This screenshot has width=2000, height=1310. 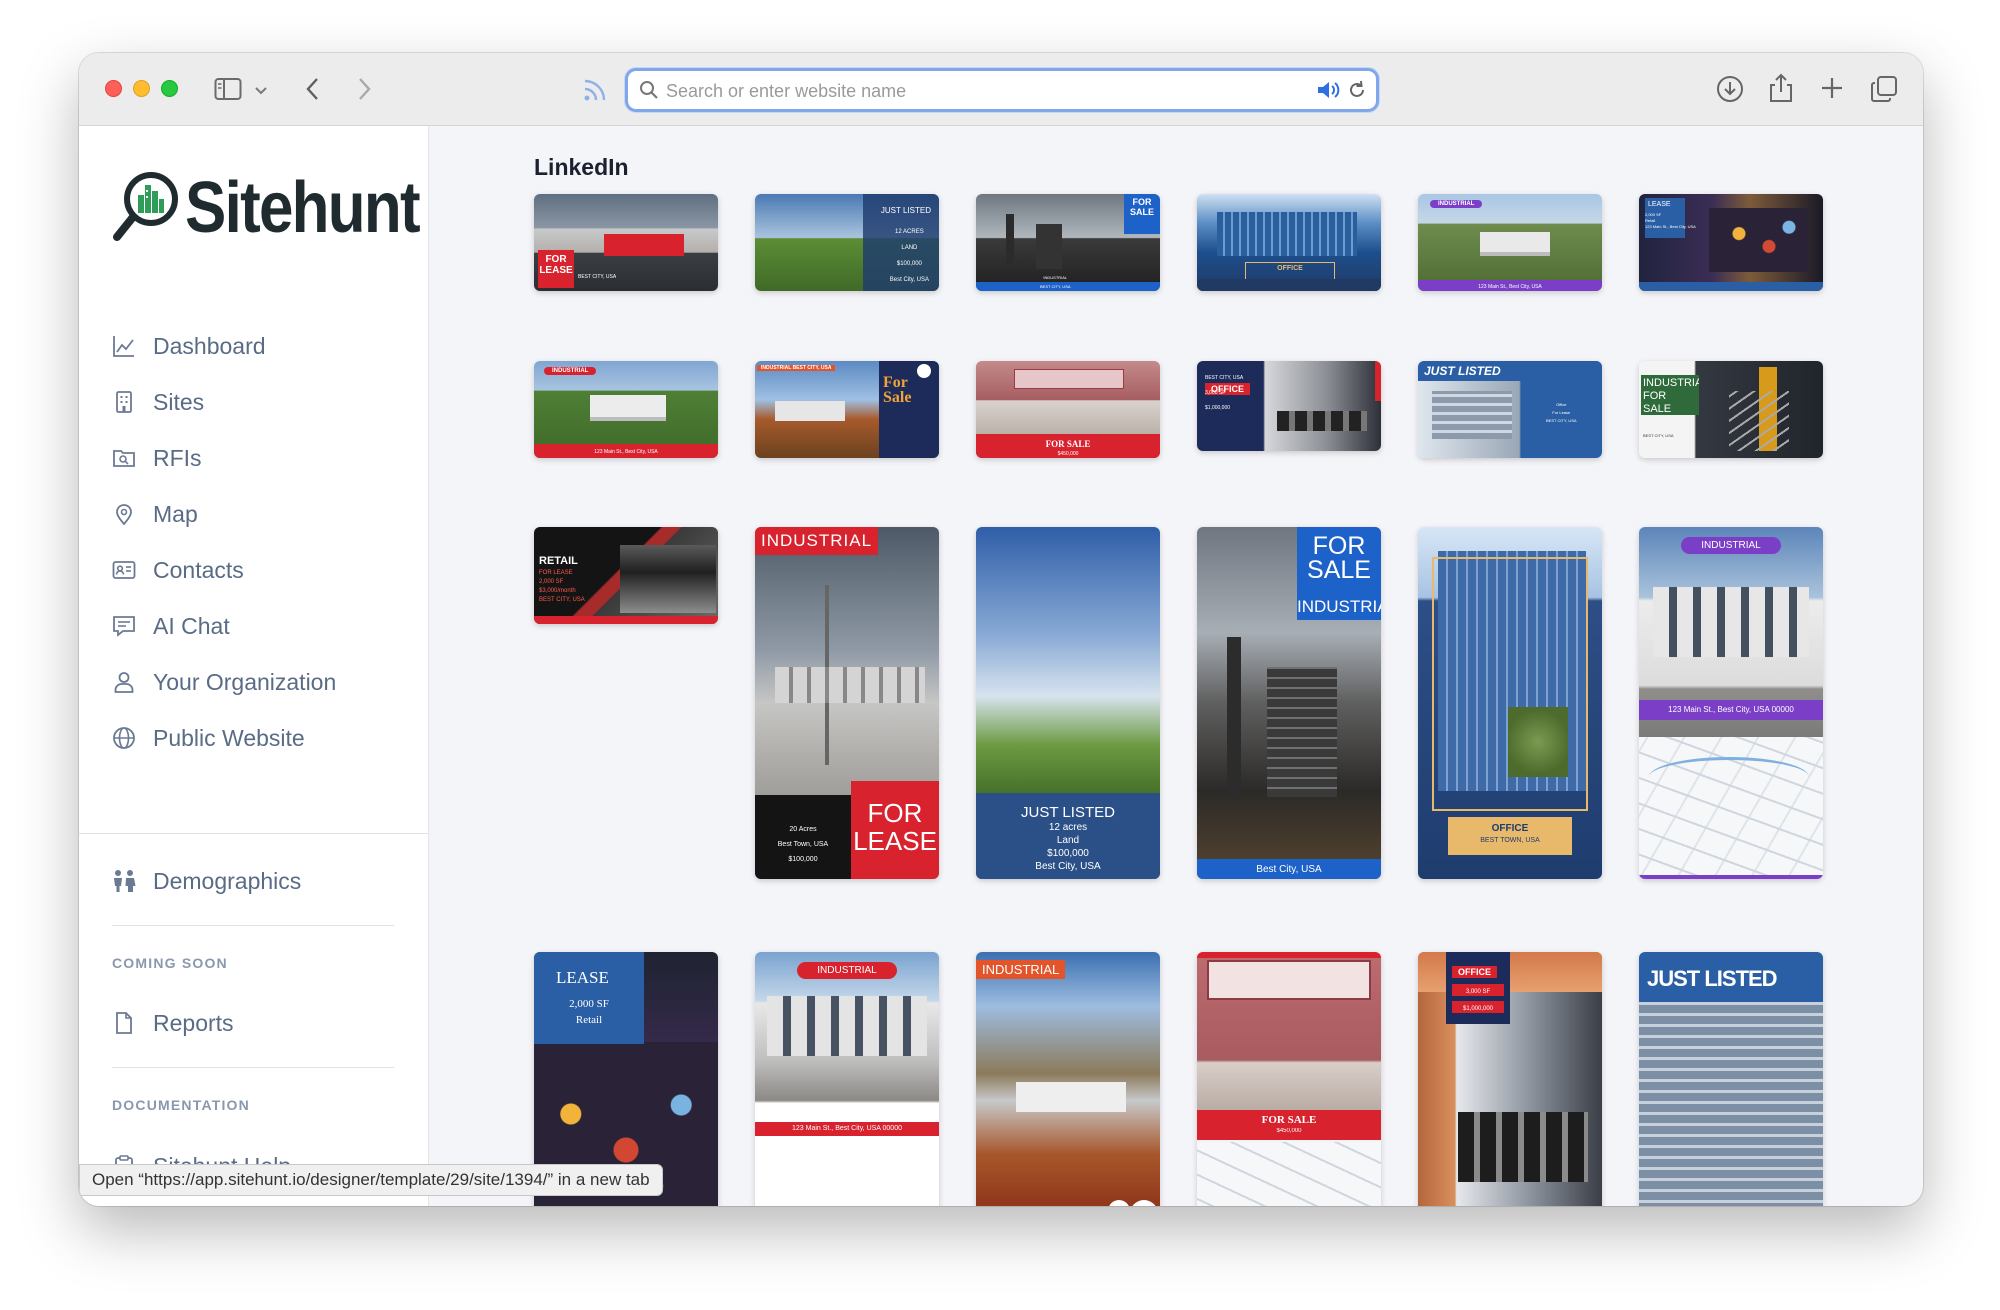 I want to click on search-icon, so click(x=649, y=92).